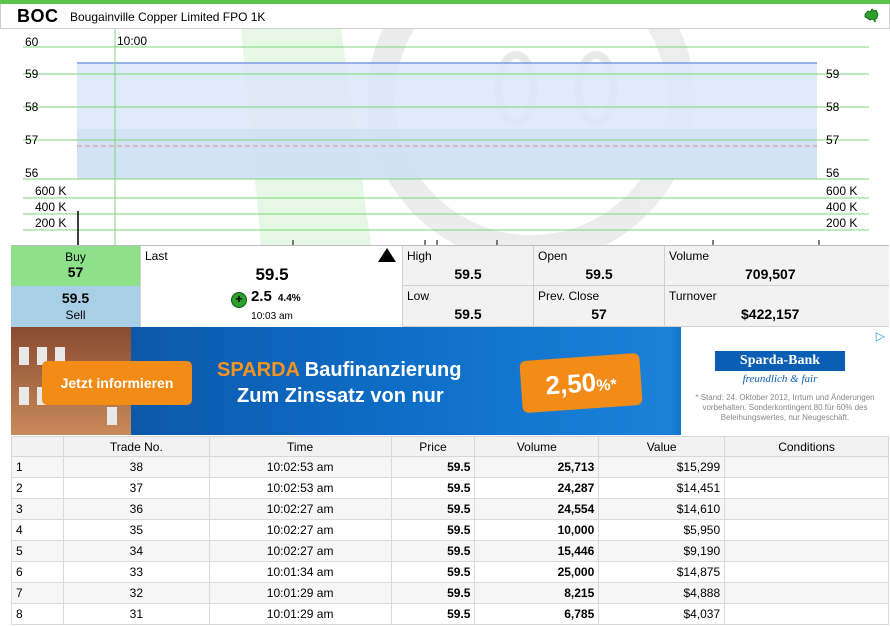  Describe the element at coordinates (468, 266) in the screenshot. I see `high-cell: High 59.5` at that location.